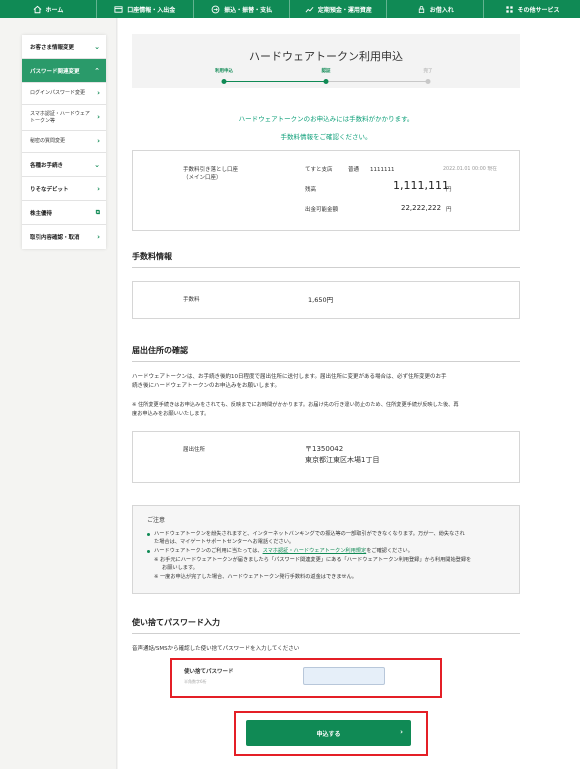 This screenshot has width=580, height=769. Describe the element at coordinates (326, 78) in the screenshot. I see `step-indicator: 利用申込 認証 完了` at that location.